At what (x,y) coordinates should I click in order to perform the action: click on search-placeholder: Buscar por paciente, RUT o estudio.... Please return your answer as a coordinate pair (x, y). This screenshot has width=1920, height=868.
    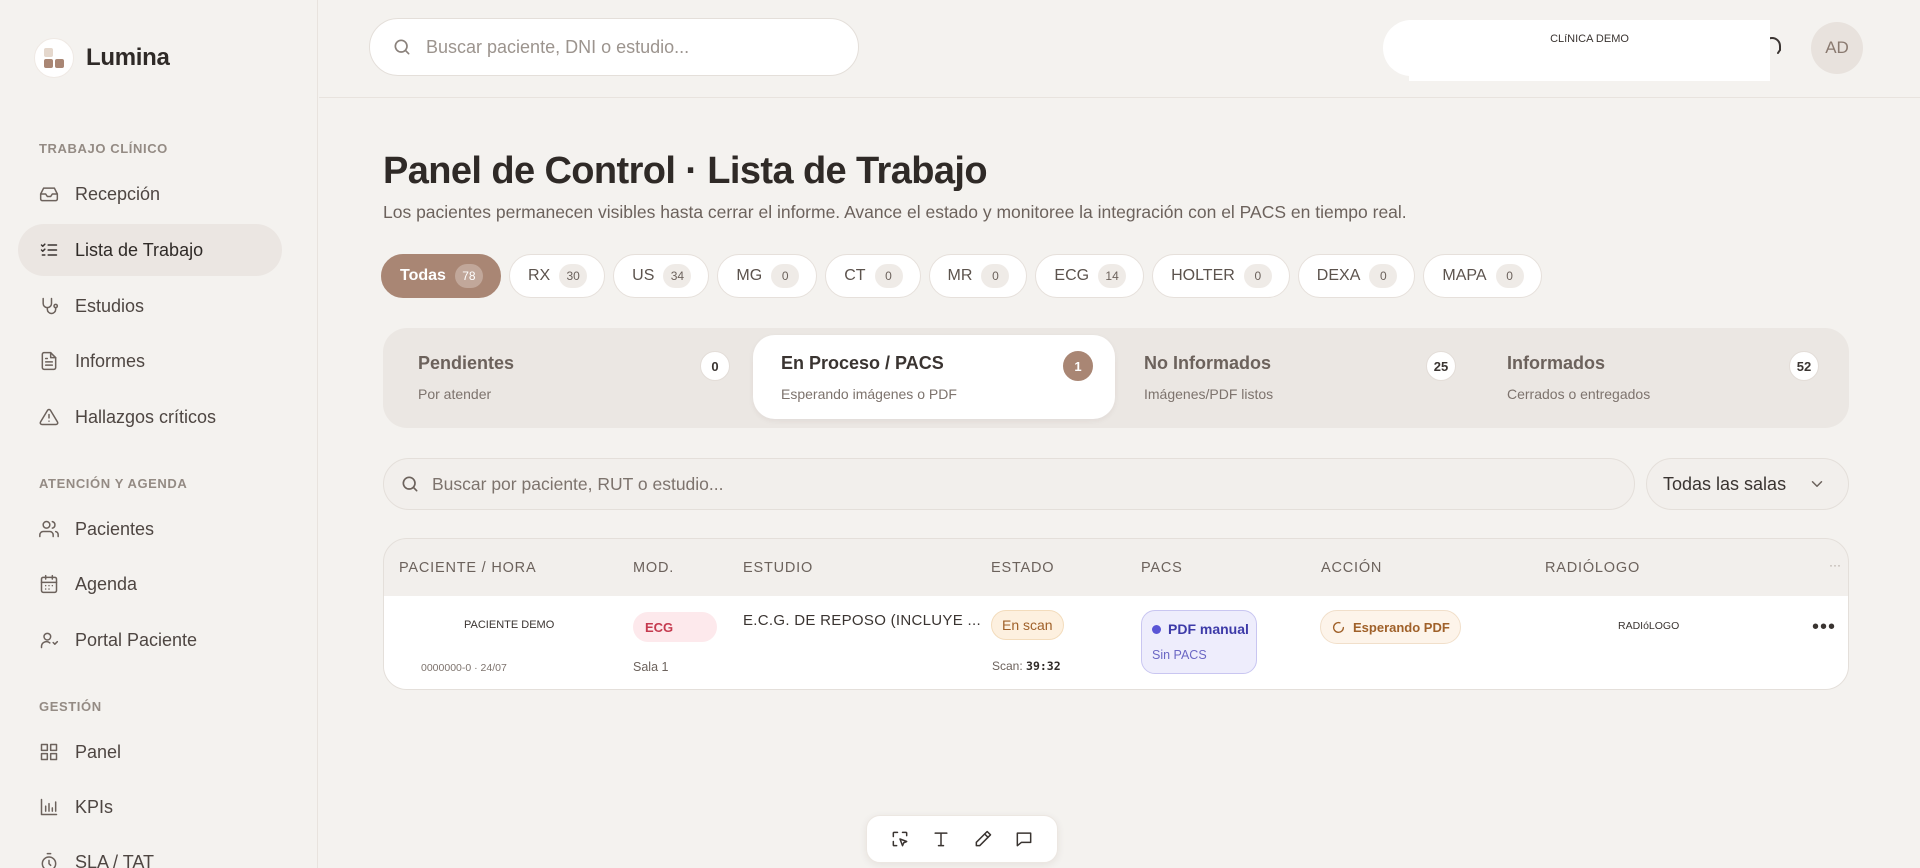
    Looking at the image, I should click on (578, 483).